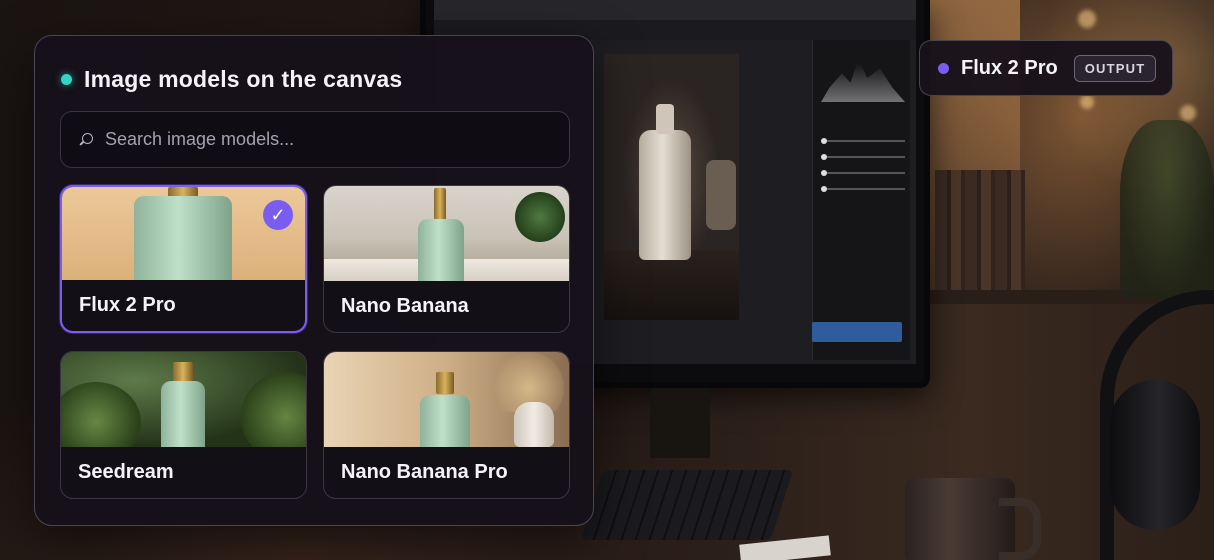 The height and width of the screenshot is (560, 1214). I want to click on screen-table, so click(671, 285).